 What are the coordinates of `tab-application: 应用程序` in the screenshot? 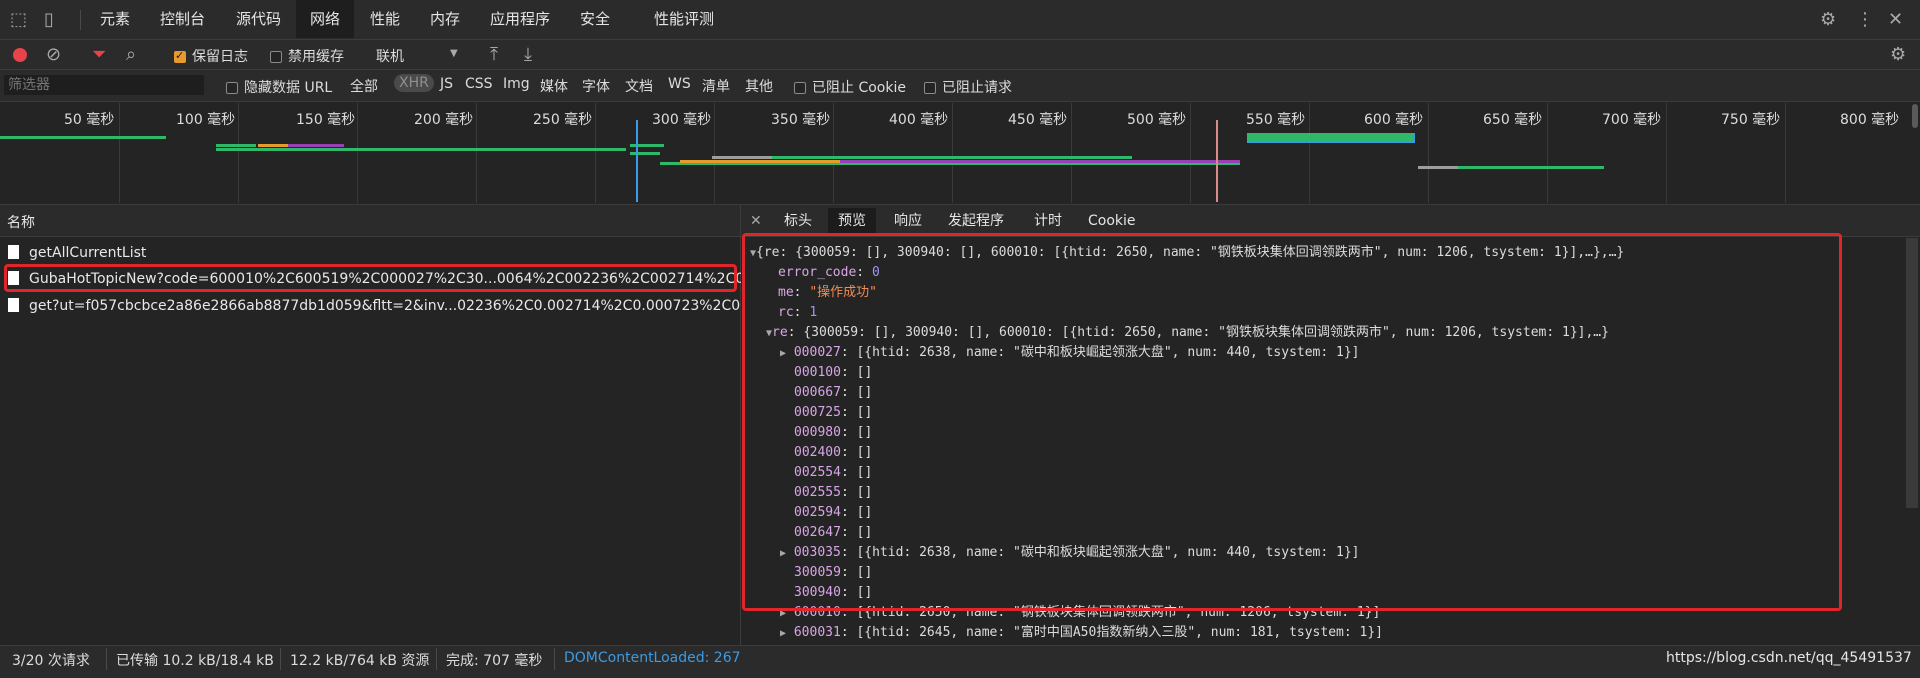 It's located at (520, 19).